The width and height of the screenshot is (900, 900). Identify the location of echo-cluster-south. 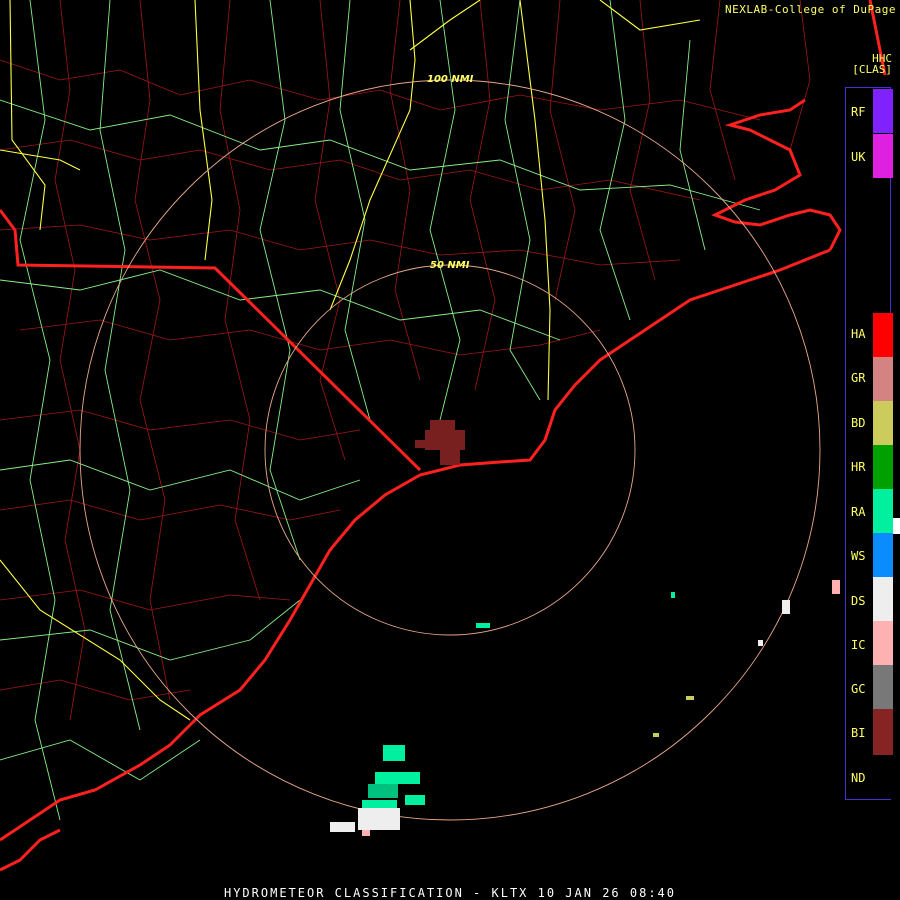
(377, 790).